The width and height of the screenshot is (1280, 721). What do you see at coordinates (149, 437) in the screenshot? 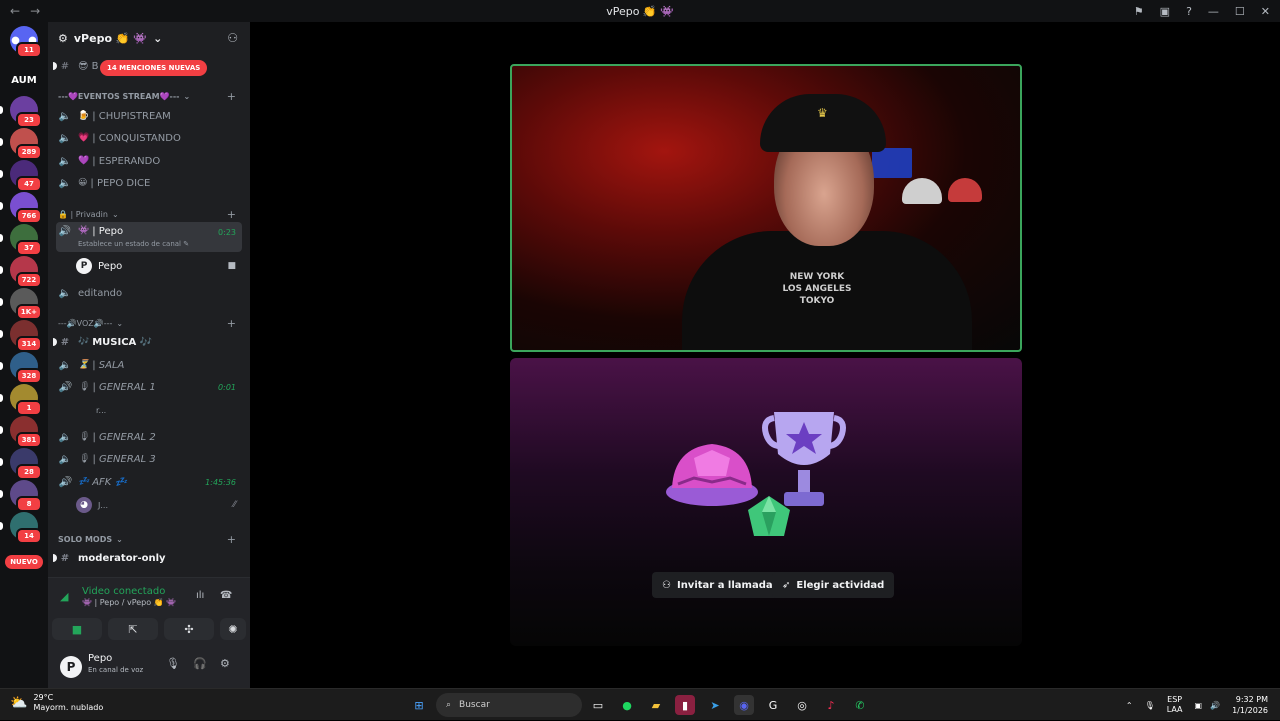
I see `channel-general-2: 🔈 🎙 | GENERAL 2` at bounding box center [149, 437].